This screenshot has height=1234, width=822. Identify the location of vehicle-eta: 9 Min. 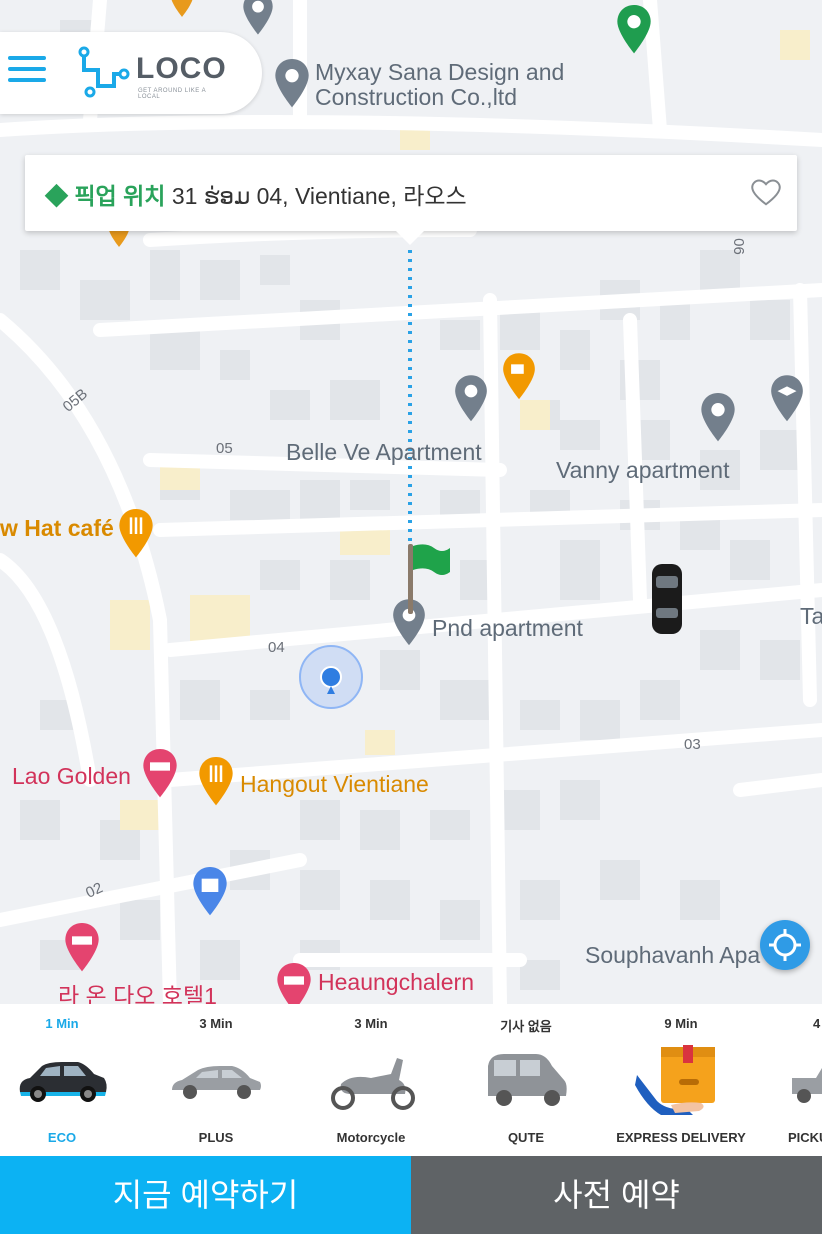
(681, 1023).